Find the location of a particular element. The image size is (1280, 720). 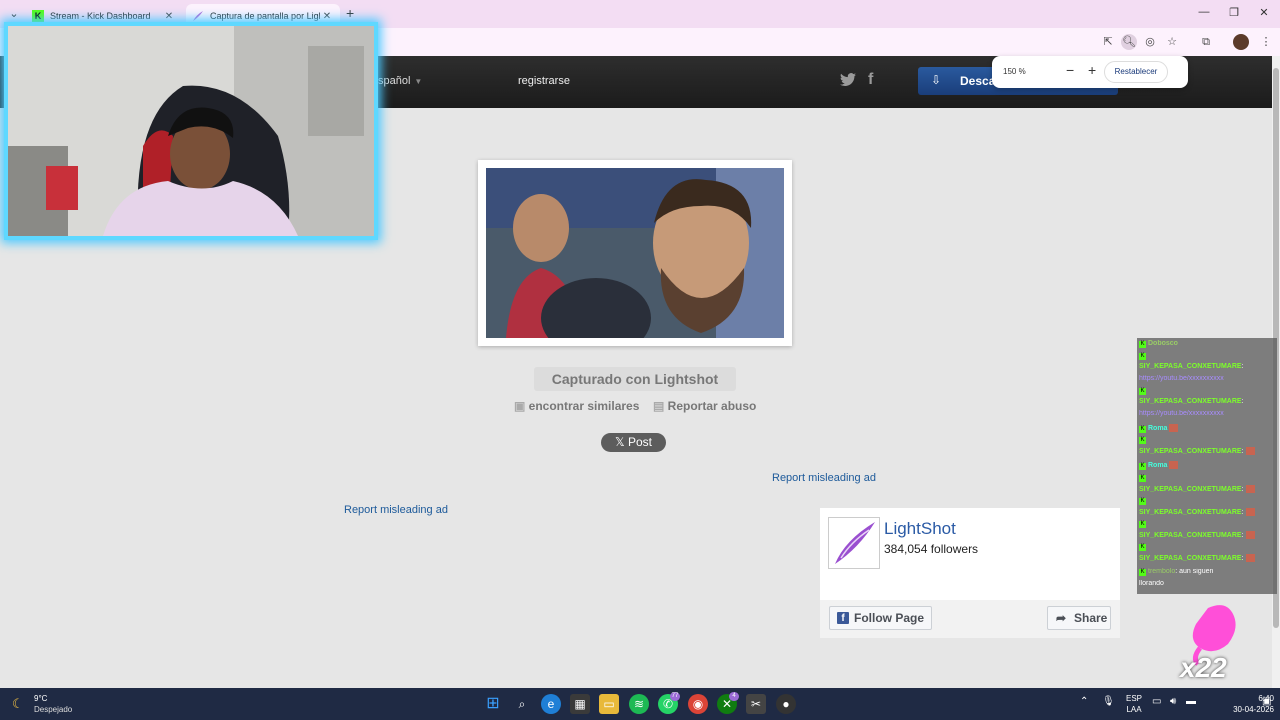

install-app-icon: ⇱ is located at coordinates (1108, 42).